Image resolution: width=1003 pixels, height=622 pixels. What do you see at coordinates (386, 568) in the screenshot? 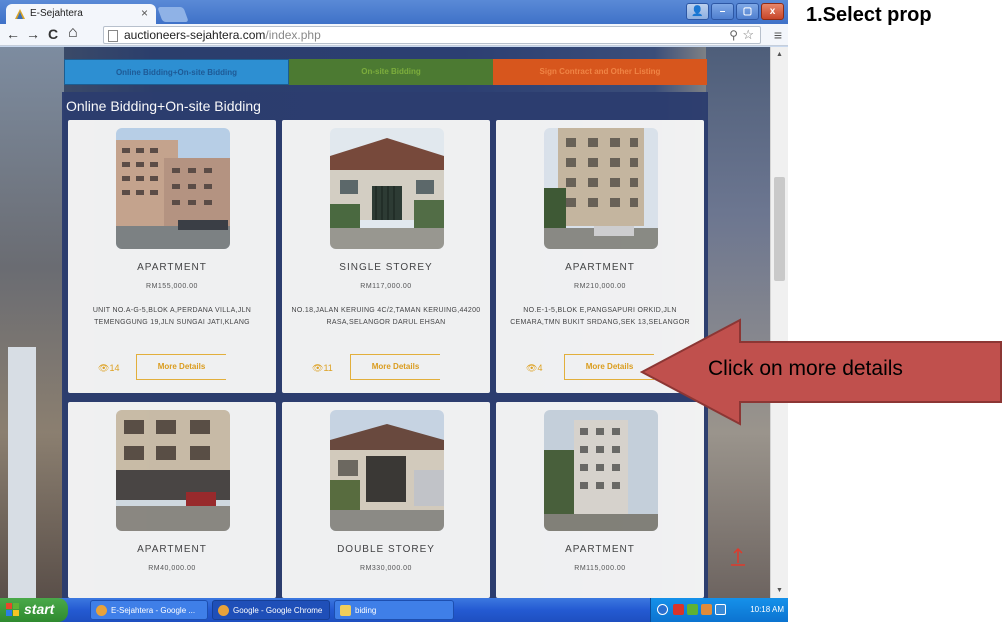
I see `property-price: RM330,000.00` at bounding box center [386, 568].